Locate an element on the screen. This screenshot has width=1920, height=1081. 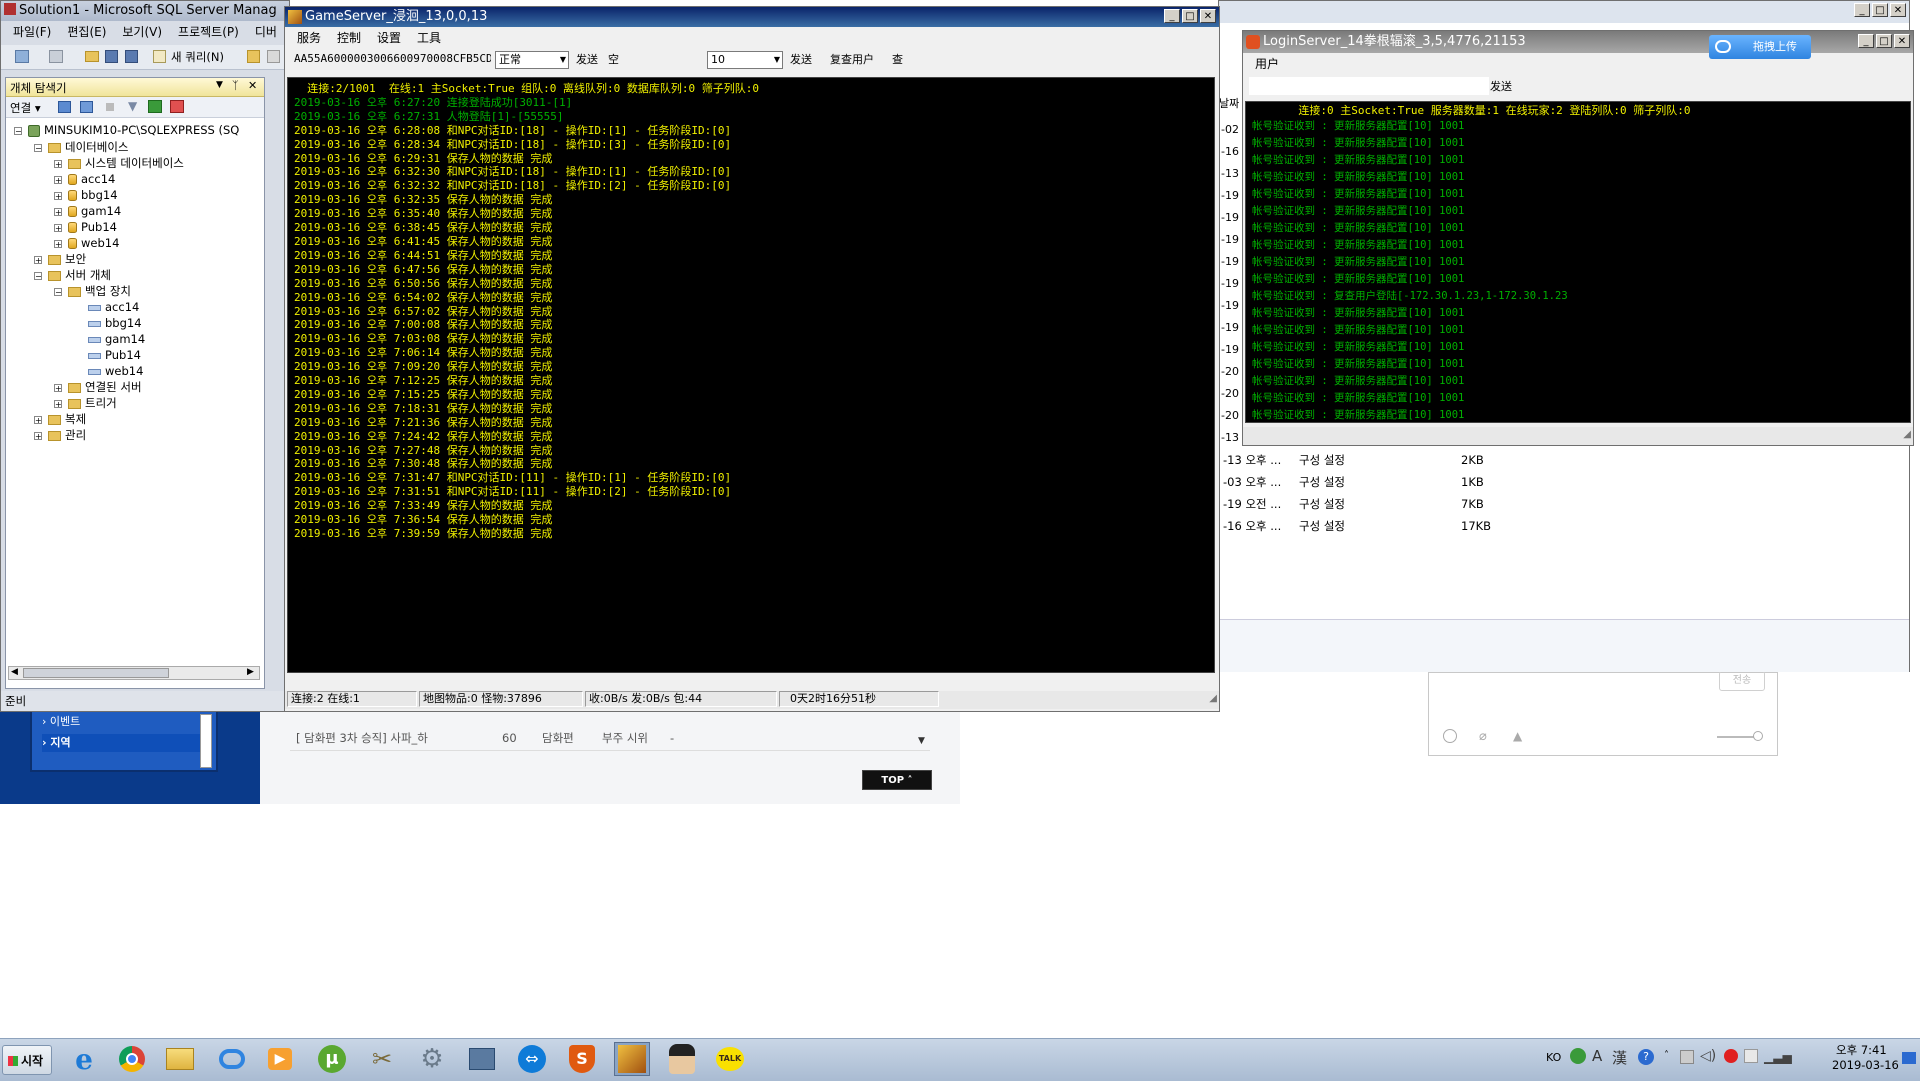
character-icon is located at coordinates (682, 1059).